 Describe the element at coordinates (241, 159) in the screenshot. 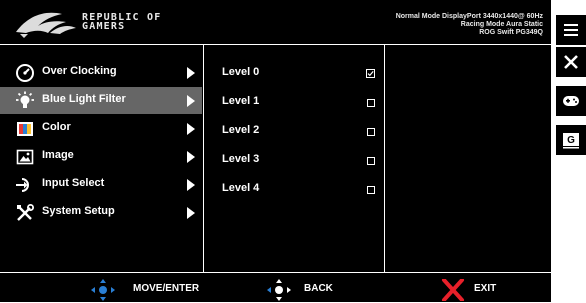

I see `option-label: Level 3` at that location.